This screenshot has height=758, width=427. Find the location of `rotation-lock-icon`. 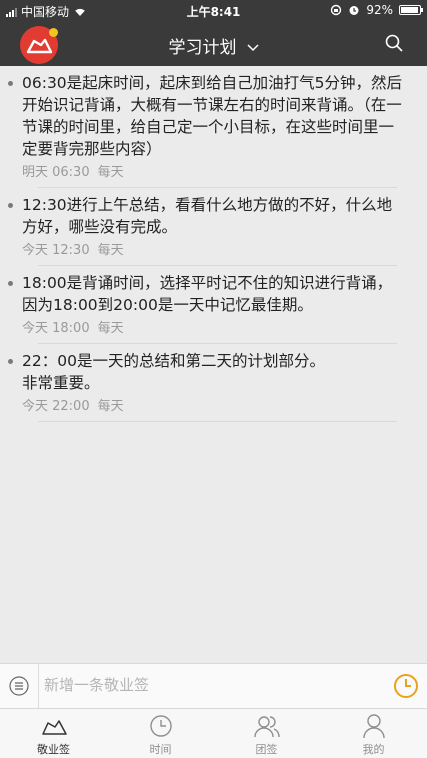

rotation-lock-icon is located at coordinates (336, 10).